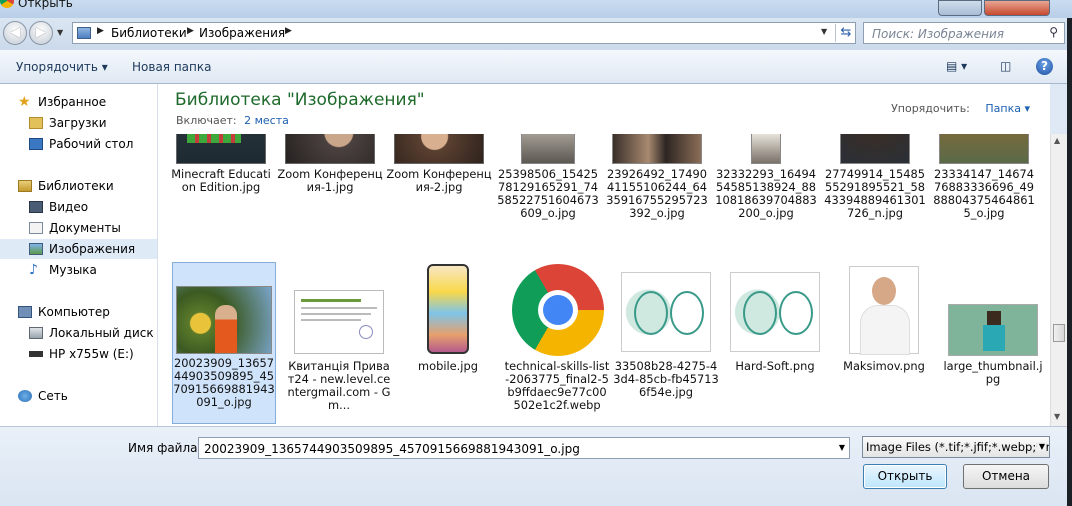  What do you see at coordinates (36, 228) in the screenshot?
I see `documents-icon` at bounding box center [36, 228].